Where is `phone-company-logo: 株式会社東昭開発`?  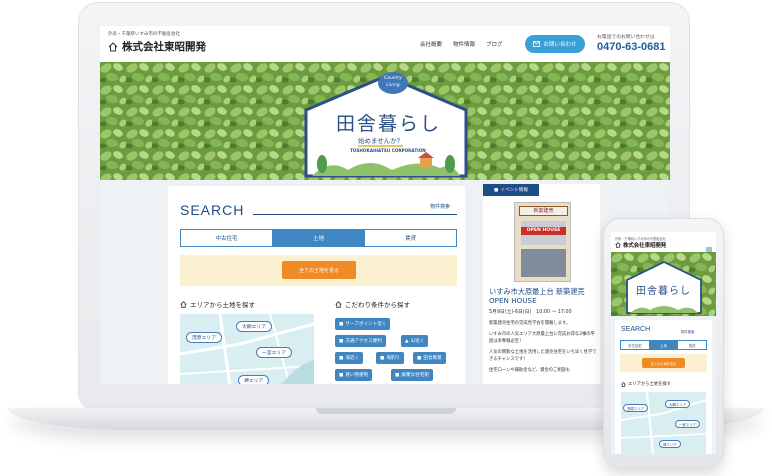 phone-company-logo: 株式会社東昭開発 is located at coordinates (640, 245).